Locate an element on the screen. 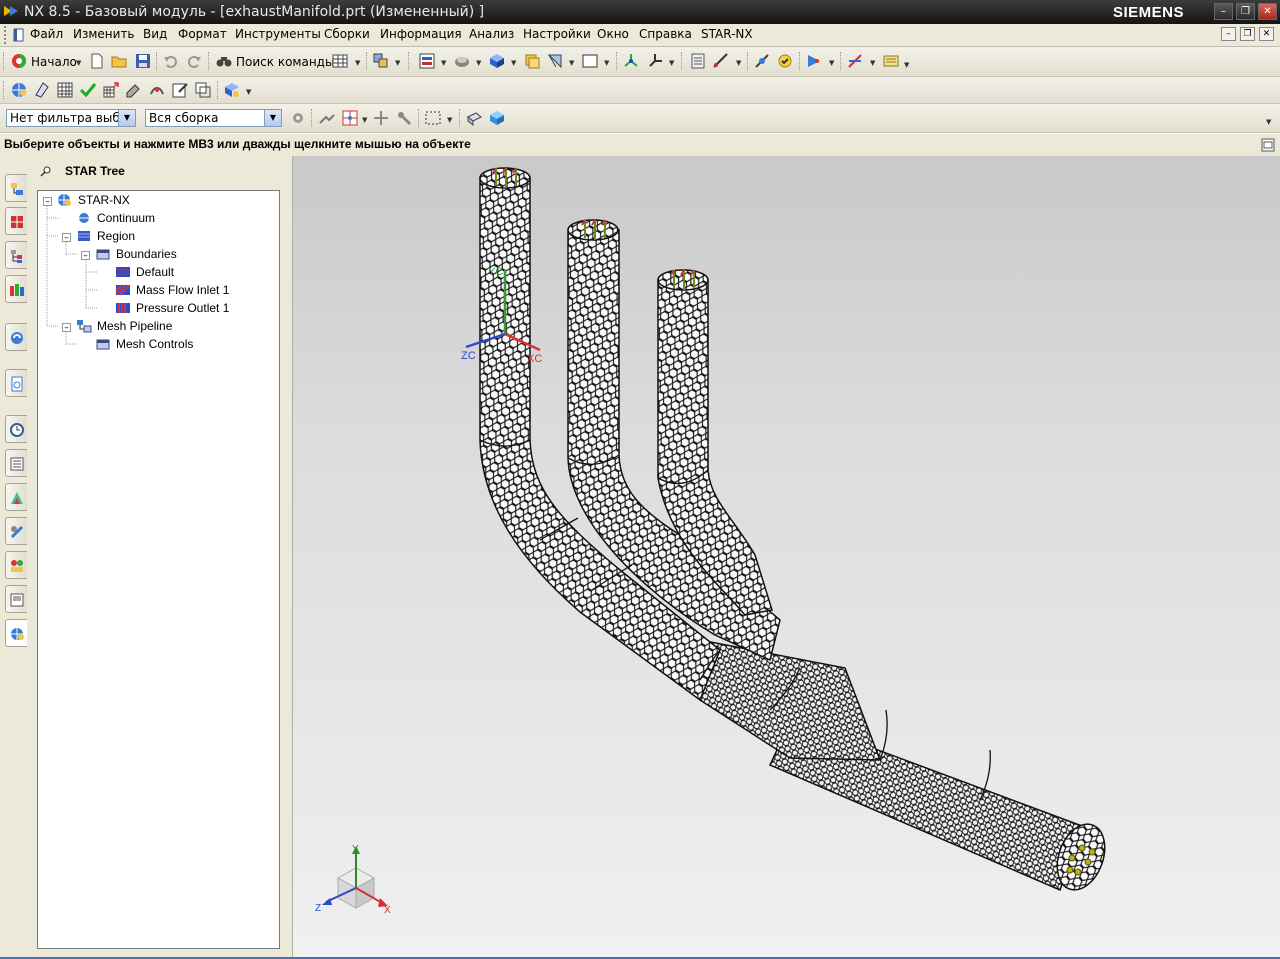 The image size is (1280, 959). toolbar-options-icon is located at coordinates (891, 61).